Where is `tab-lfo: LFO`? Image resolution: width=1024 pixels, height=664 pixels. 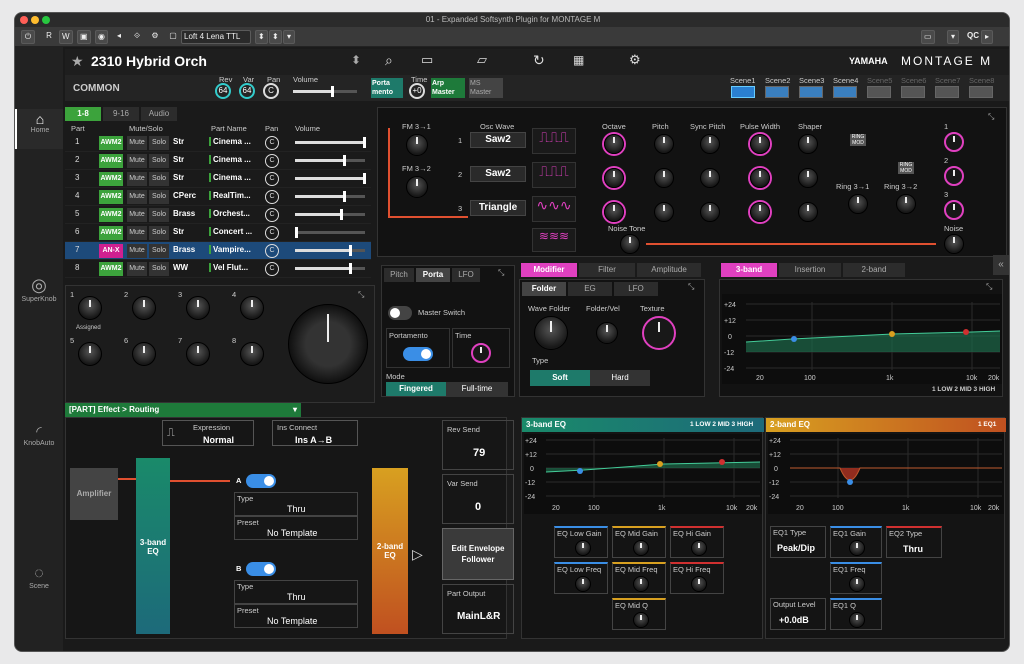
tab-lfo: LFO is located at coordinates (466, 275).